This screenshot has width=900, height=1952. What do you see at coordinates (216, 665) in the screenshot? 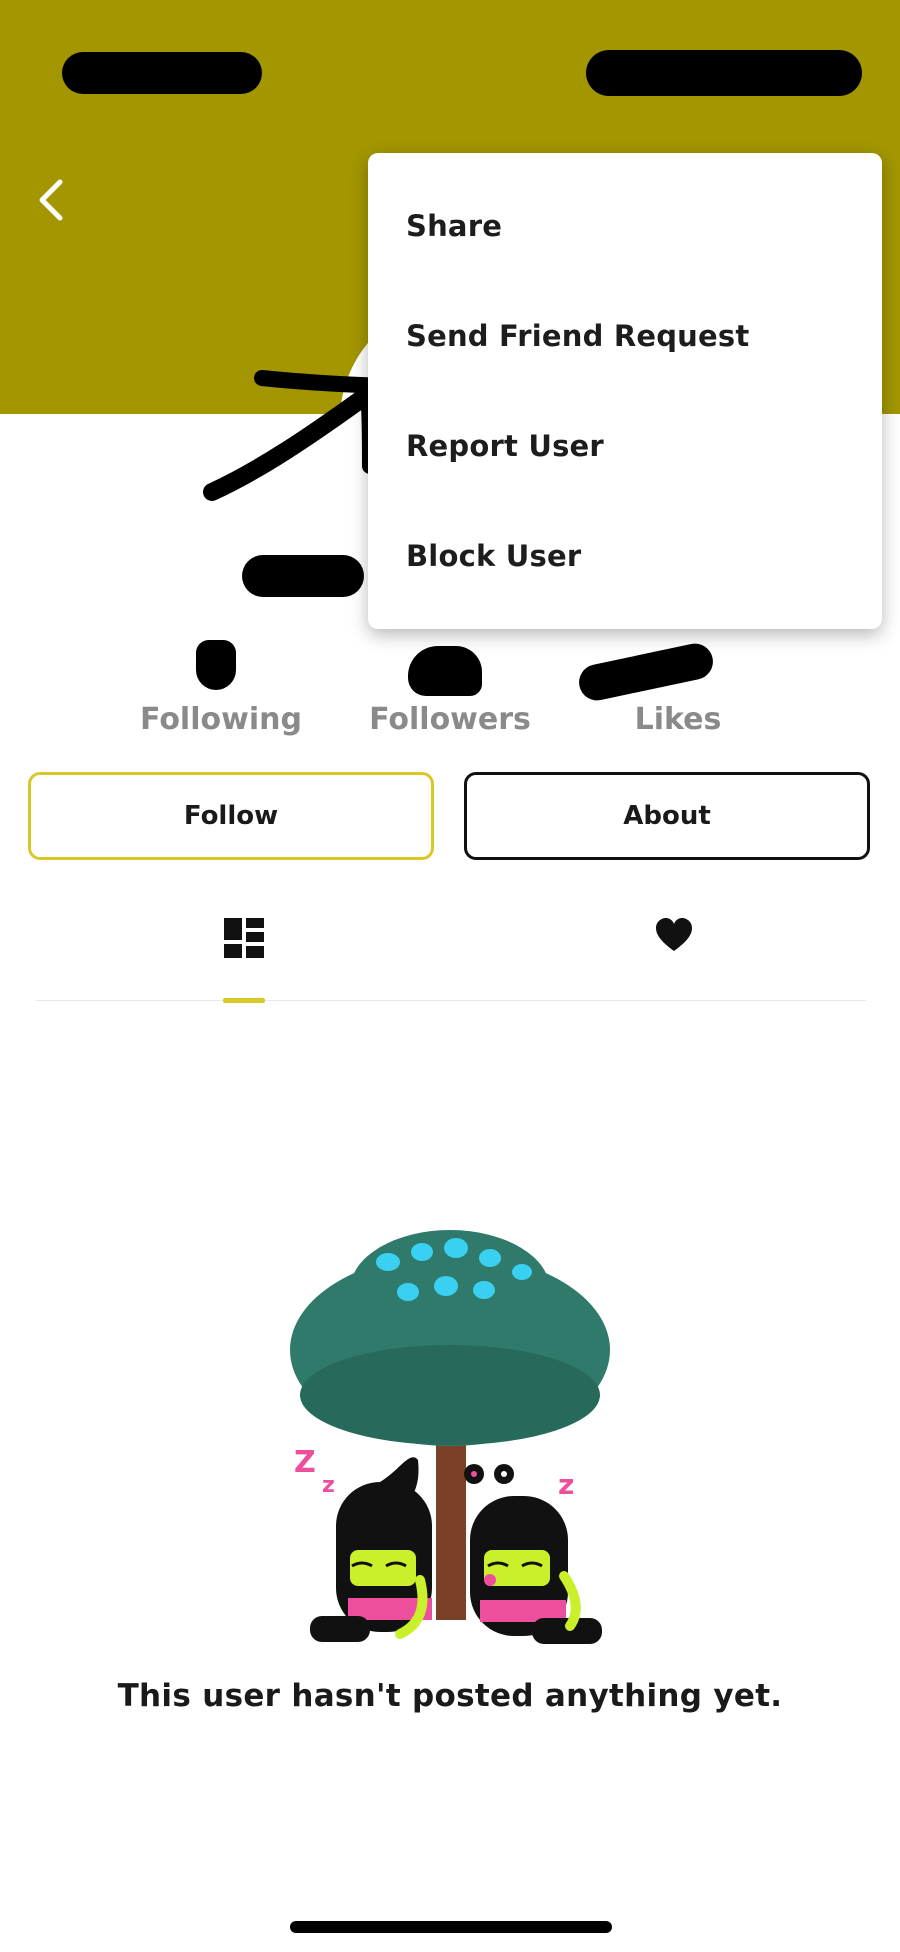
I see `following-count-redacted` at bounding box center [216, 665].